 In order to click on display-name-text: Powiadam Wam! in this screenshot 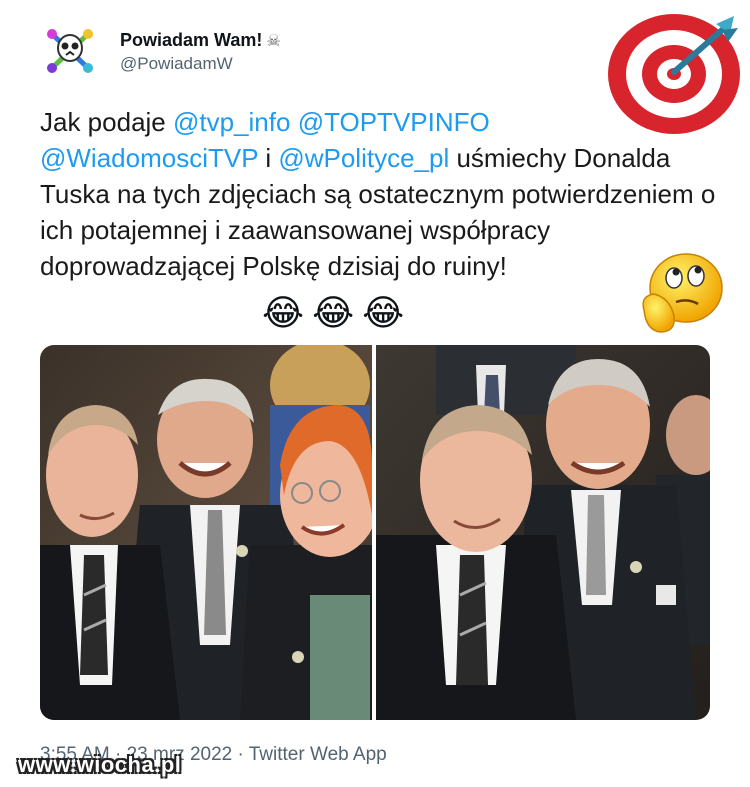, I will do `click(191, 40)`.